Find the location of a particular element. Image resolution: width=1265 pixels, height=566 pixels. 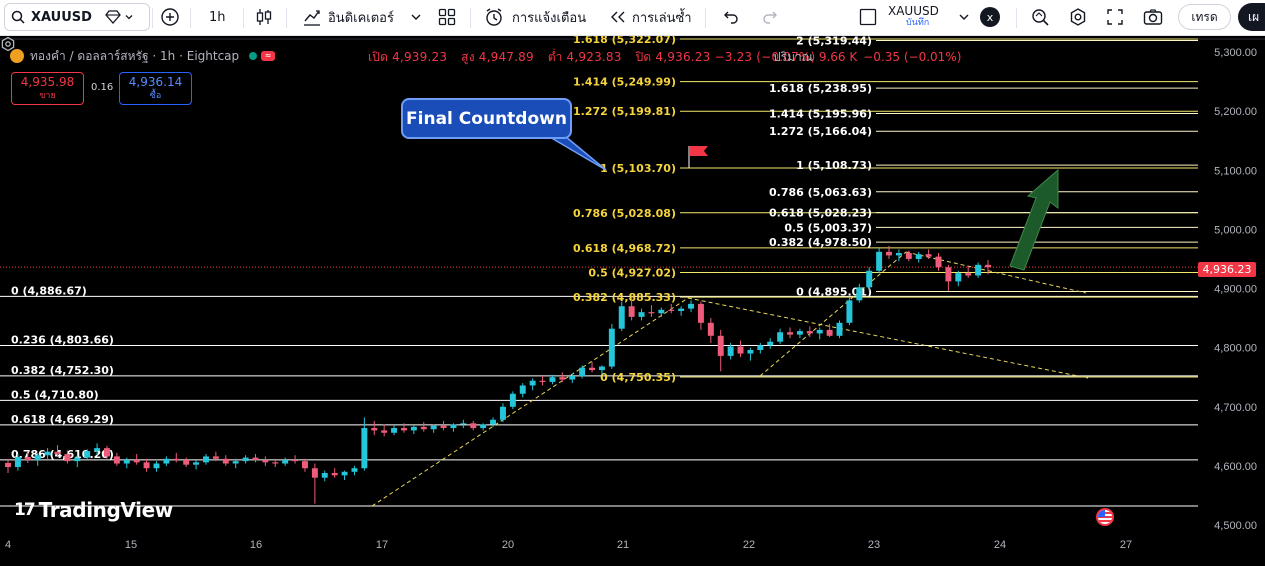

axis-settings-icon is located at coordinates (8, 44).